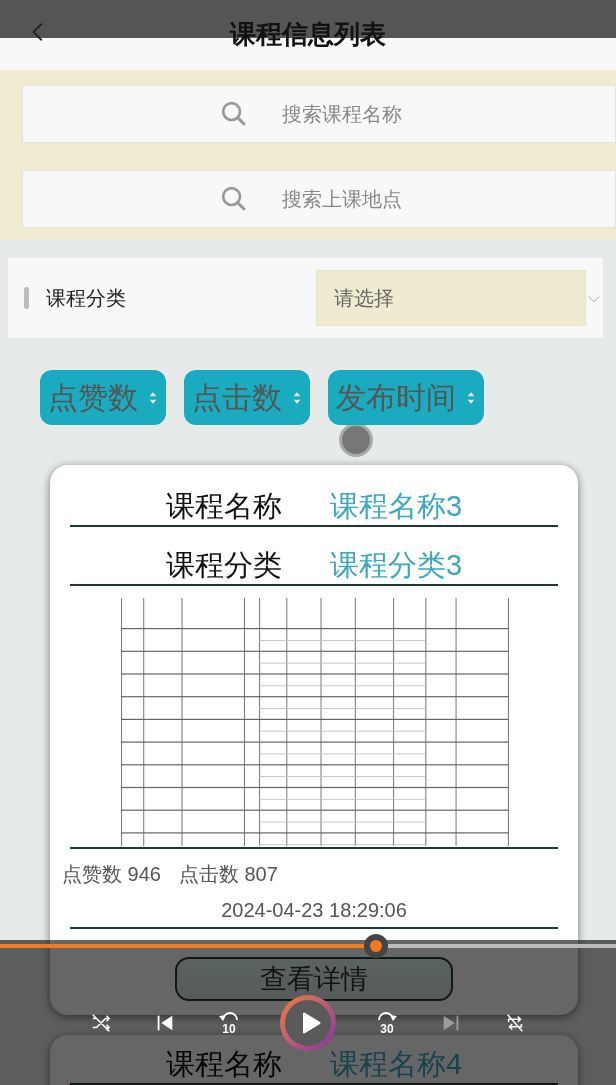 The height and width of the screenshot is (1085, 616). Describe the element at coordinates (396, 1064) in the screenshot. I see `field-value: 课程名称4` at that location.